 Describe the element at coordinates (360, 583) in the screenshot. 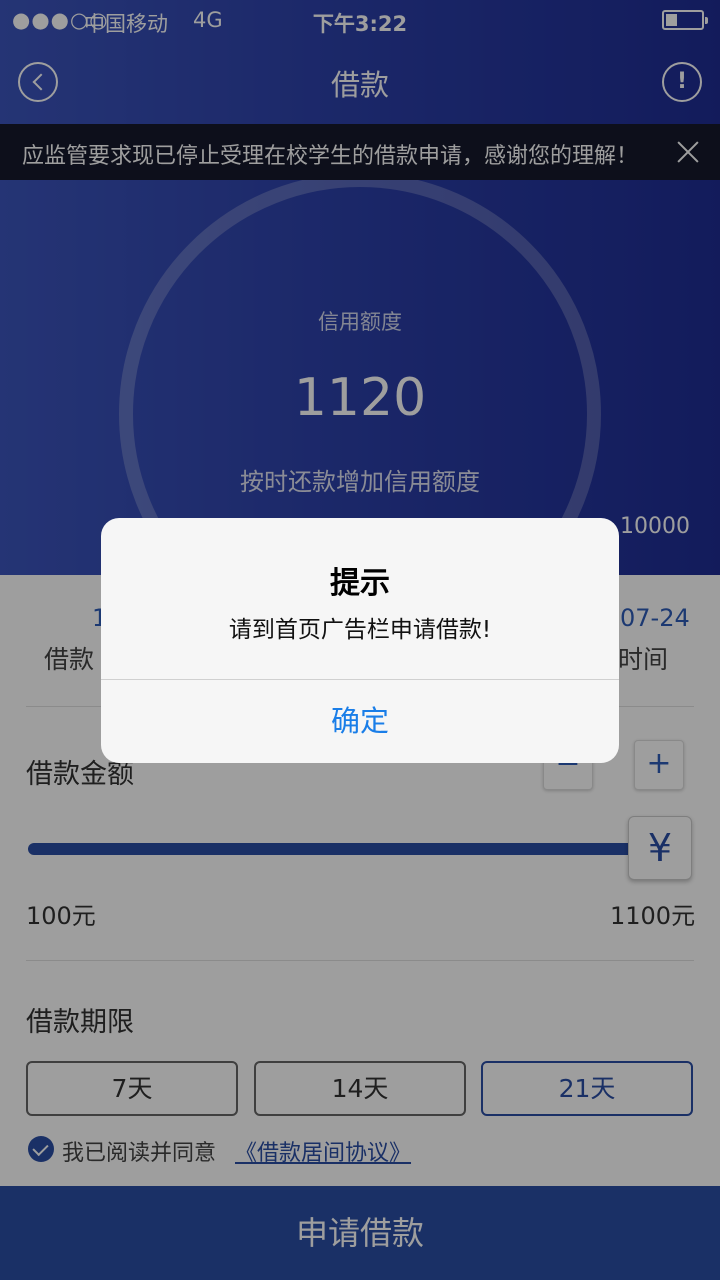

I see `dialog-title: 提示` at that location.